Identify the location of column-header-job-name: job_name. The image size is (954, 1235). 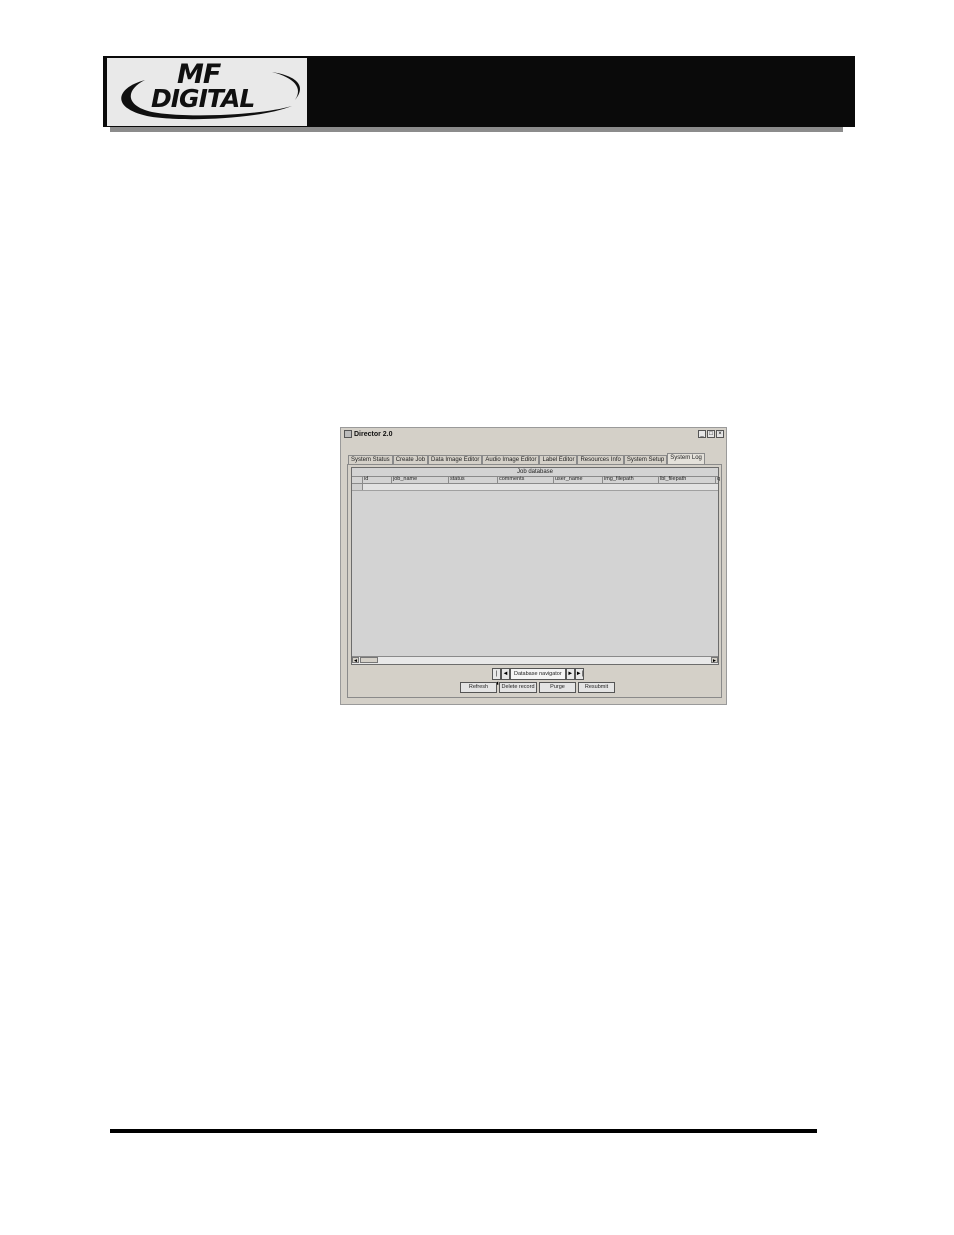
(420, 479).